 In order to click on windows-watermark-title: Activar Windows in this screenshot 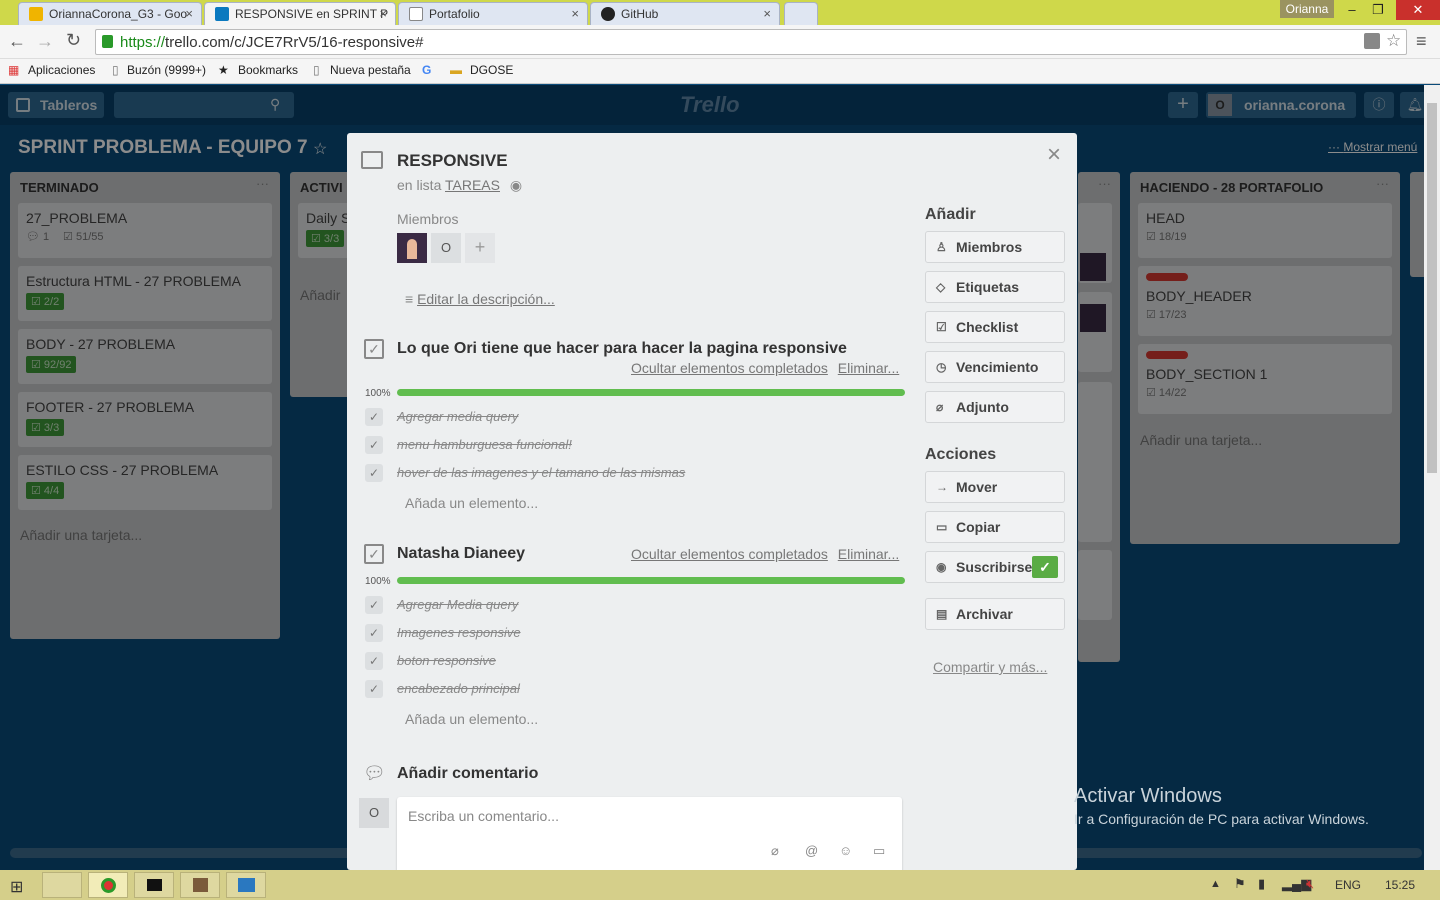, I will do `click(1148, 796)`.